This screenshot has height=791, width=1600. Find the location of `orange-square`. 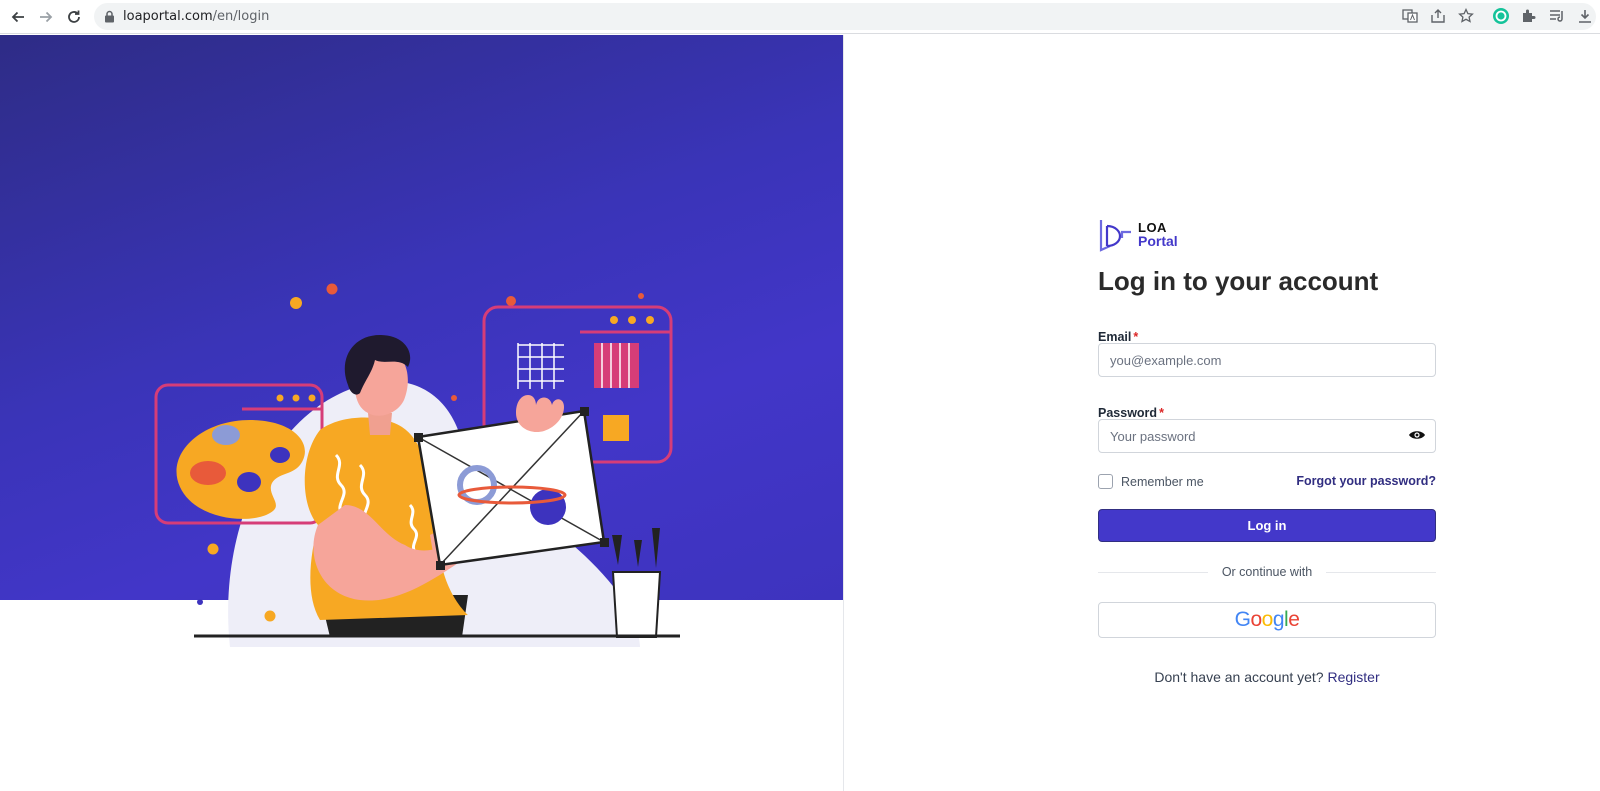

orange-square is located at coordinates (616, 428).